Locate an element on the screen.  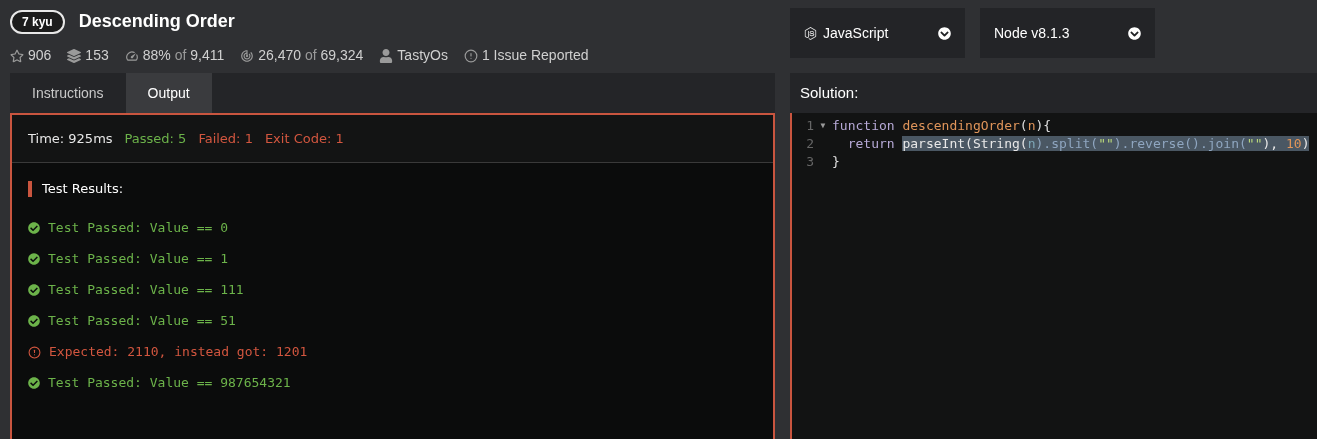
summary-text: Passed: 5 is located at coordinates (155, 138).